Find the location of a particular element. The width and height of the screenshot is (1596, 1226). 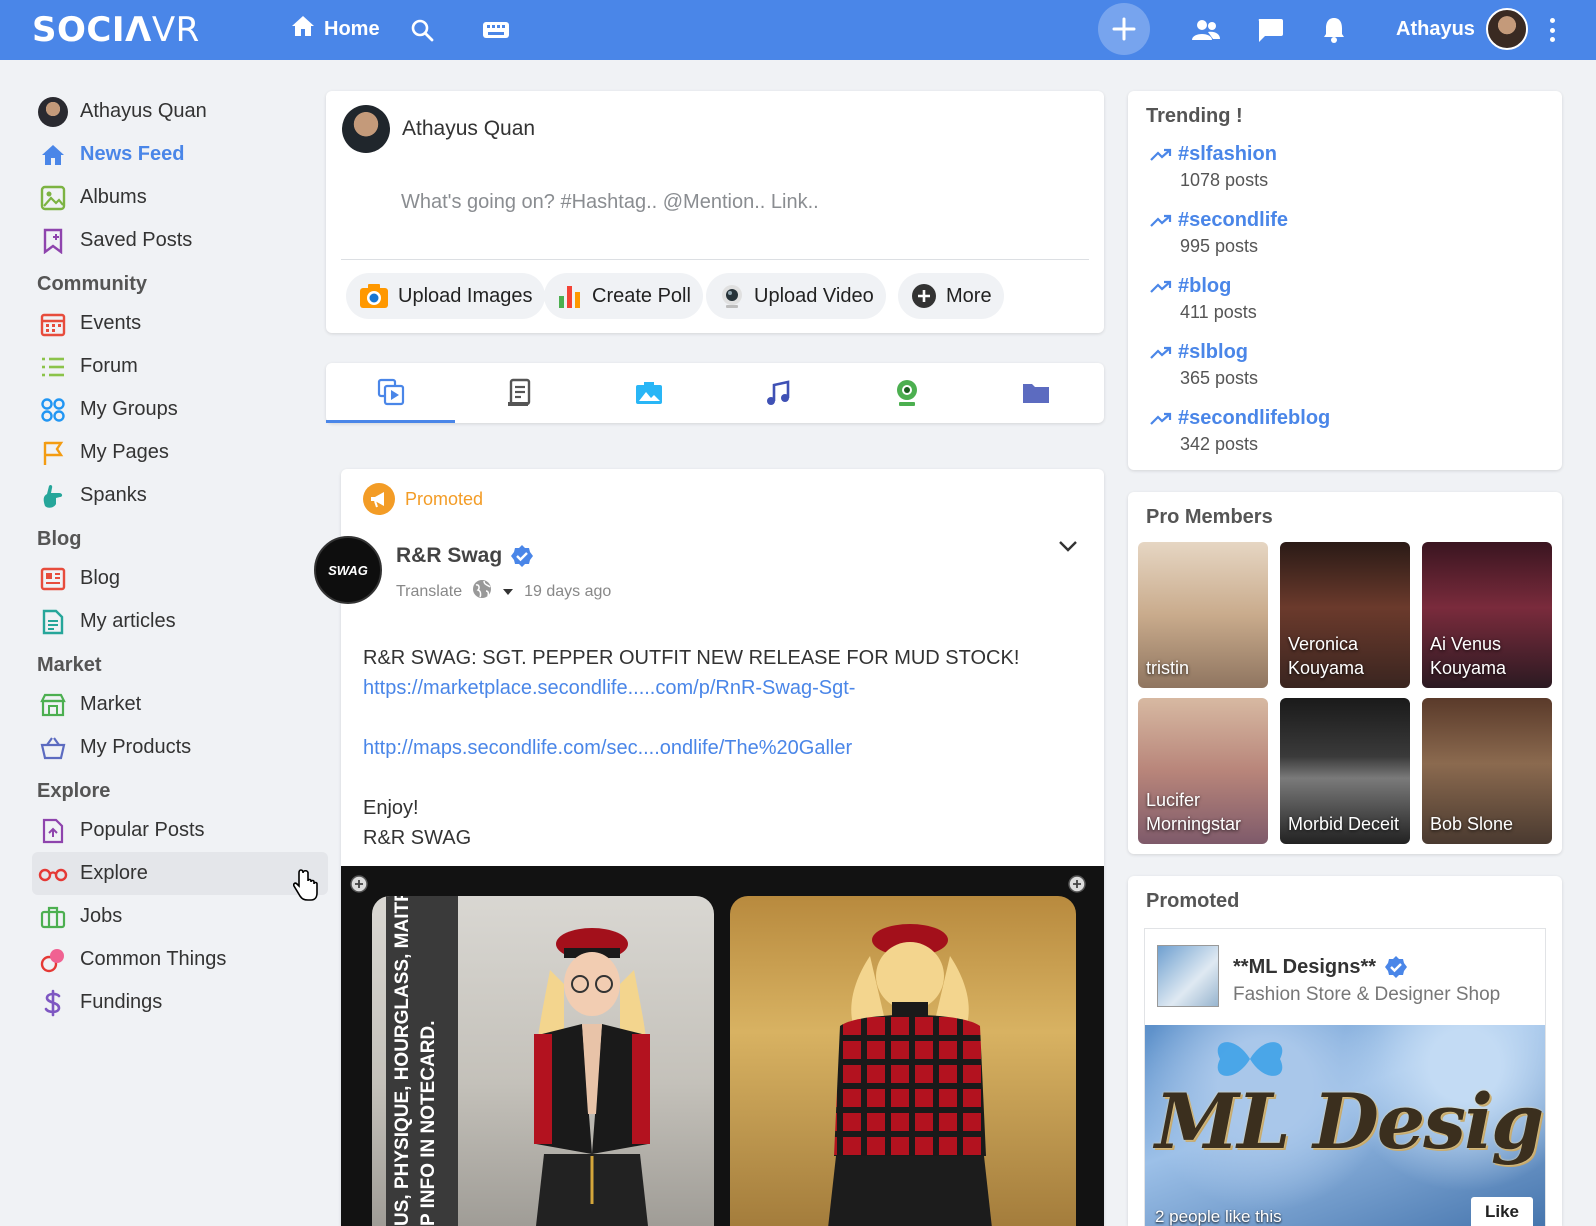

shop-name: **ML Designs** is located at coordinates (1320, 967).